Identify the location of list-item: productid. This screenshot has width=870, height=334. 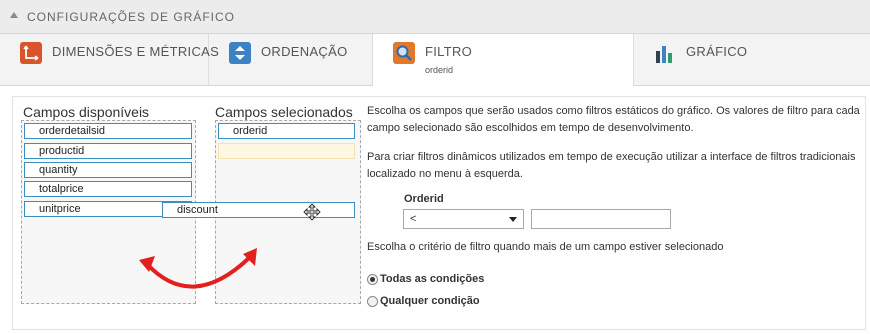
(108, 151).